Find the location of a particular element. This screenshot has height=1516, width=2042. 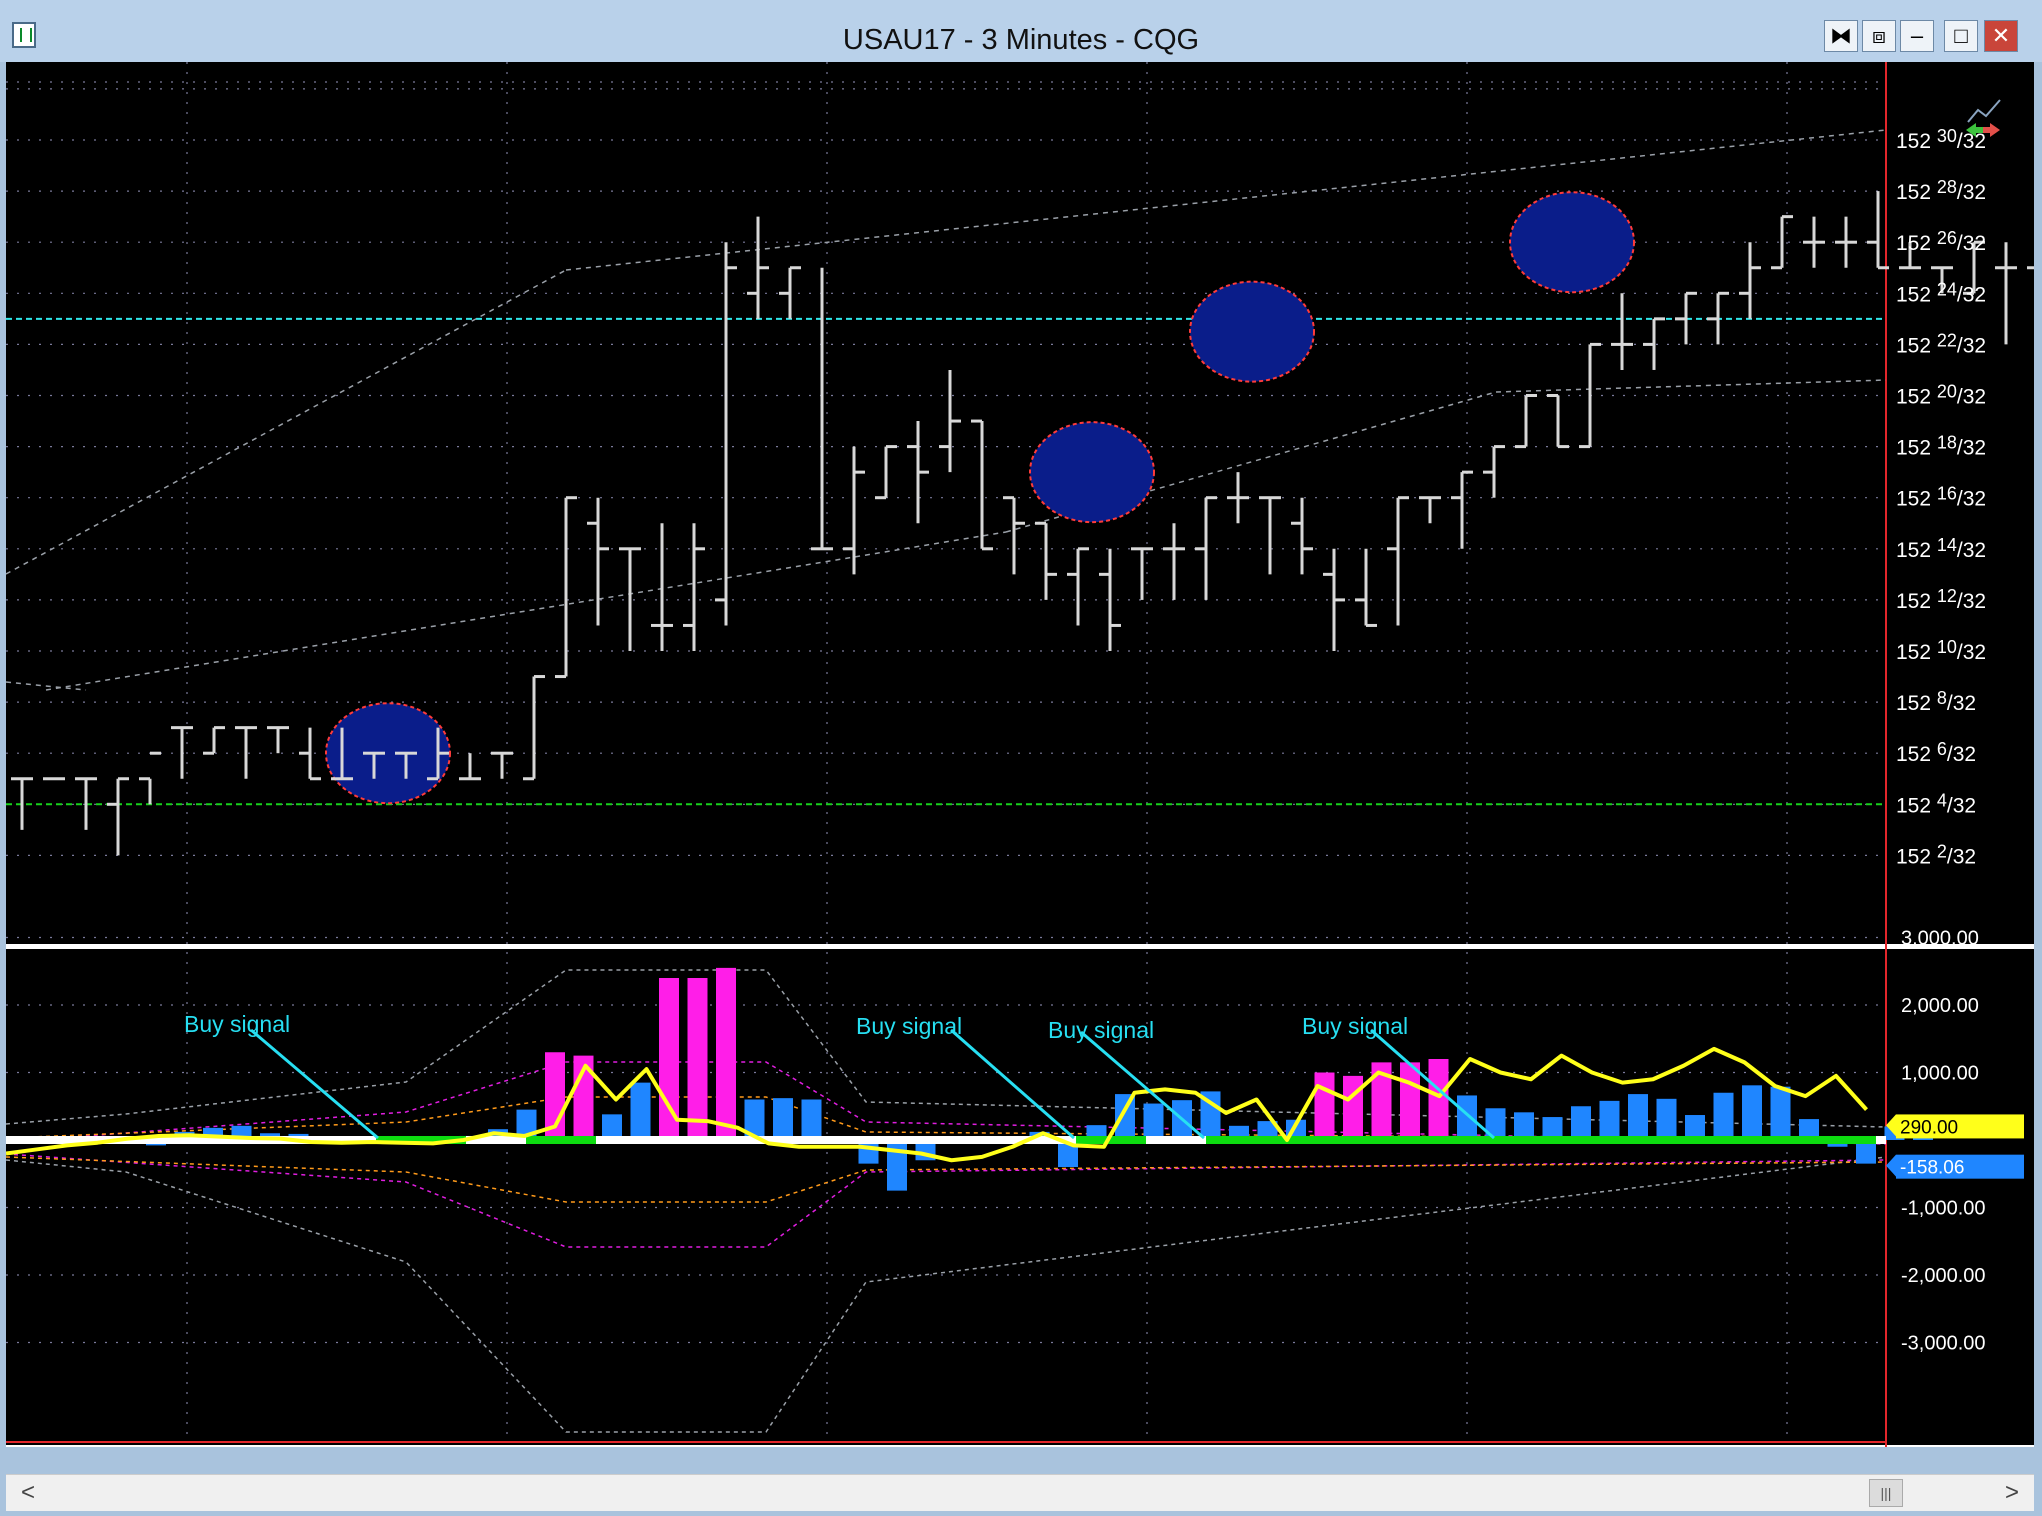

scroll-right-icon: > is located at coordinates (2012, 1493).